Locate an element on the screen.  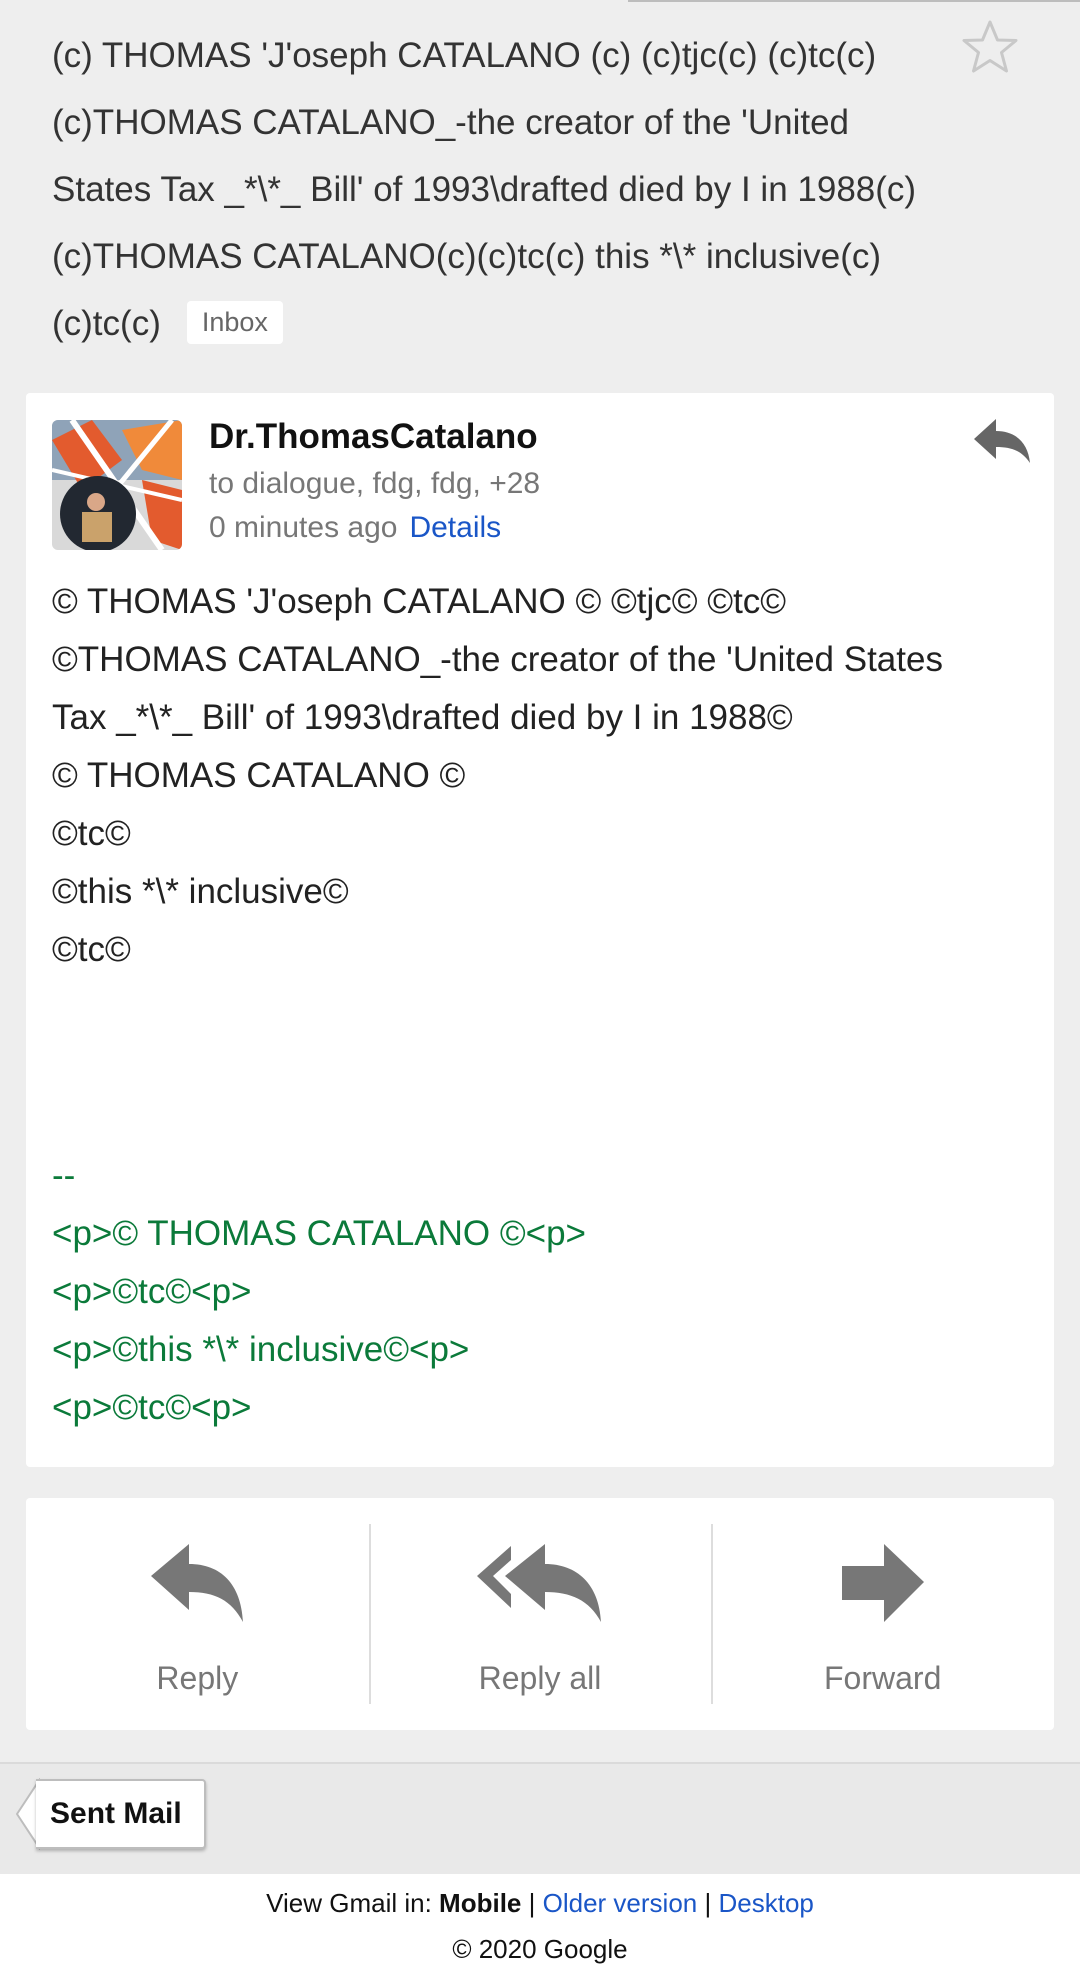
body-line: © THOMAS CATALANO © is located at coordinates (259, 775).